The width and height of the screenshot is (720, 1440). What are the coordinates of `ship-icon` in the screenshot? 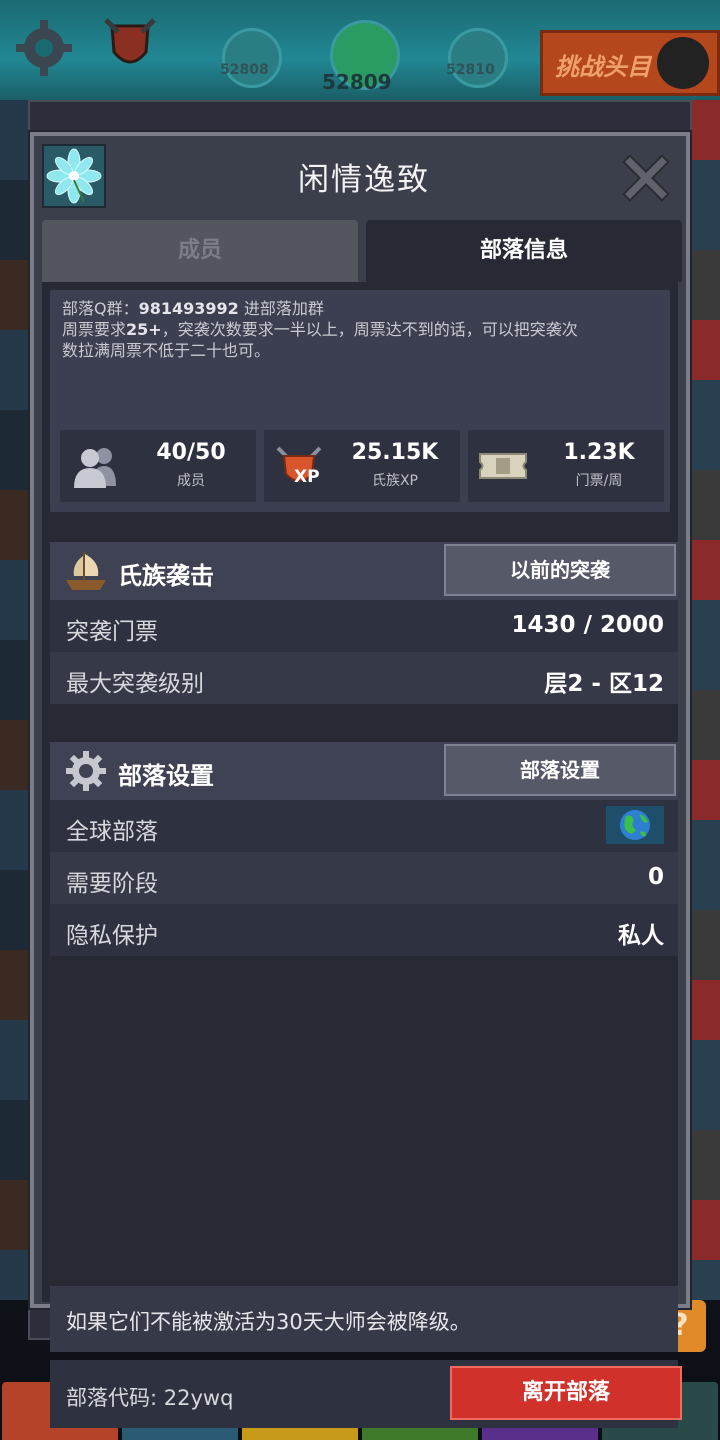 It's located at (86, 571).